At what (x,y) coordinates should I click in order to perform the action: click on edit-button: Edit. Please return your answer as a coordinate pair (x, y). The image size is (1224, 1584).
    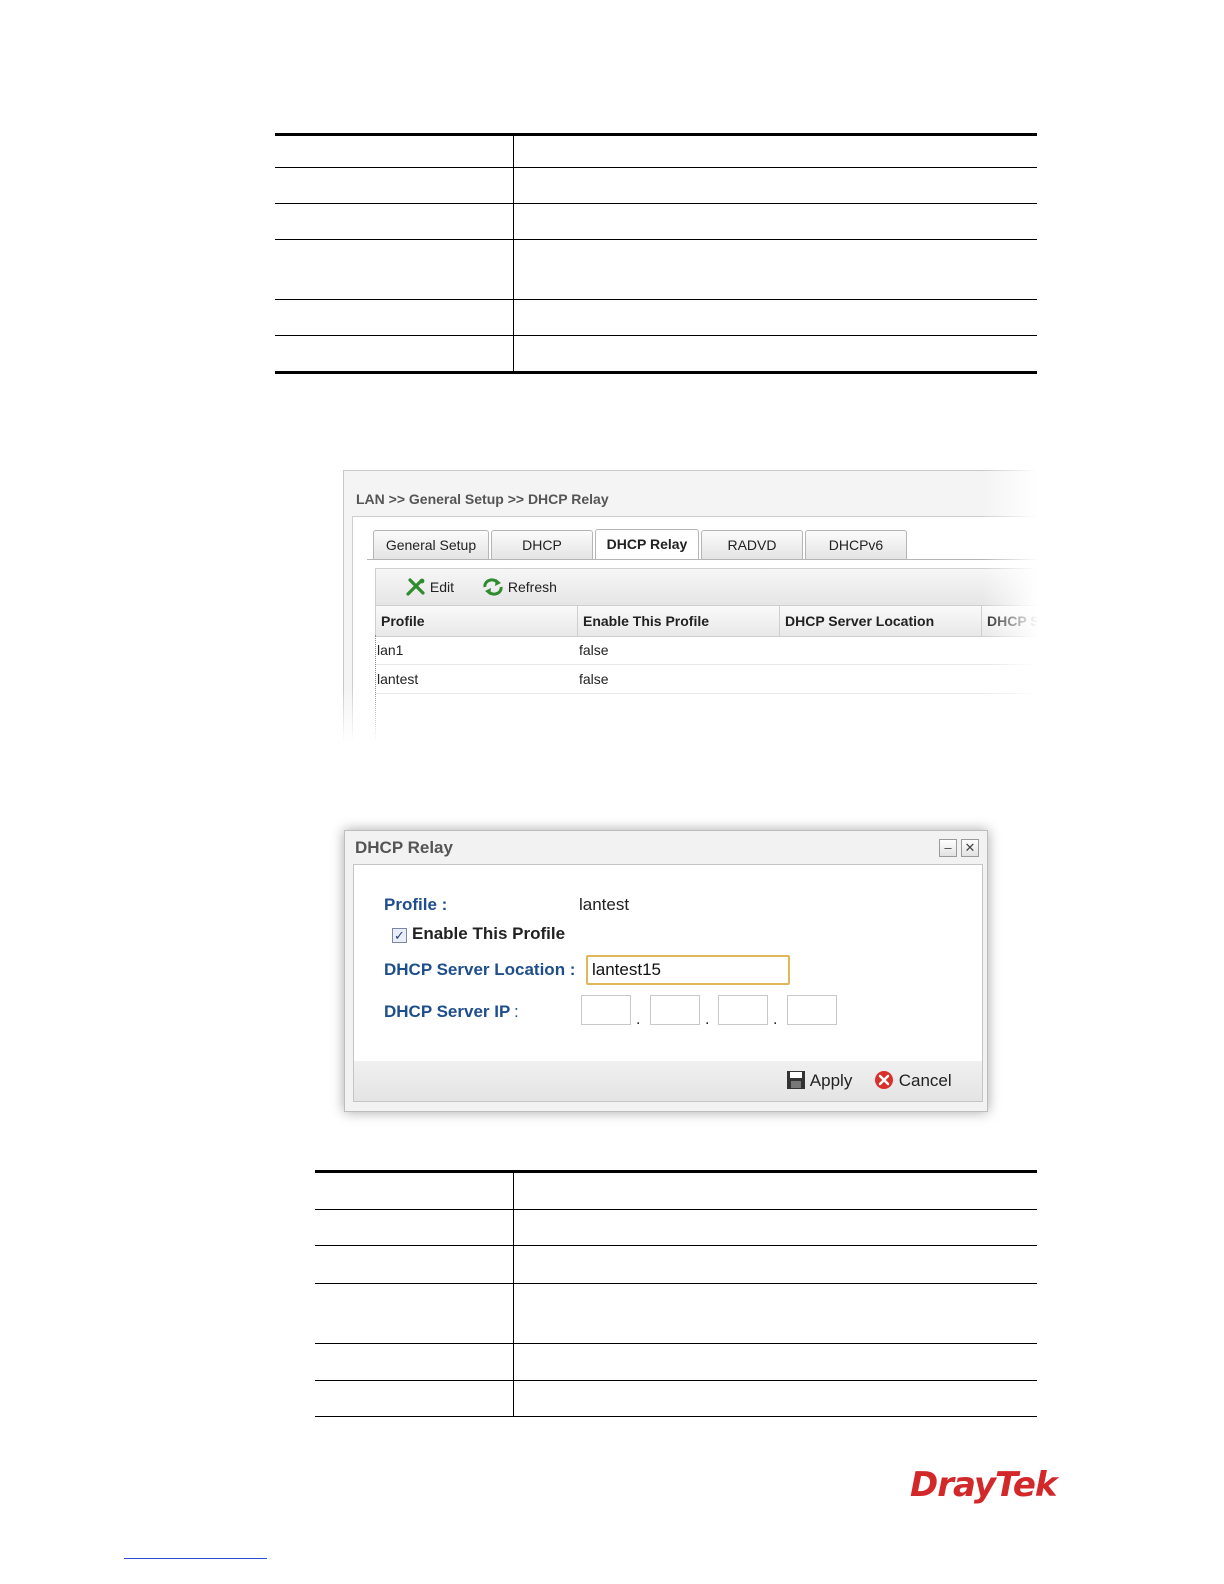
    Looking at the image, I should click on (430, 587).